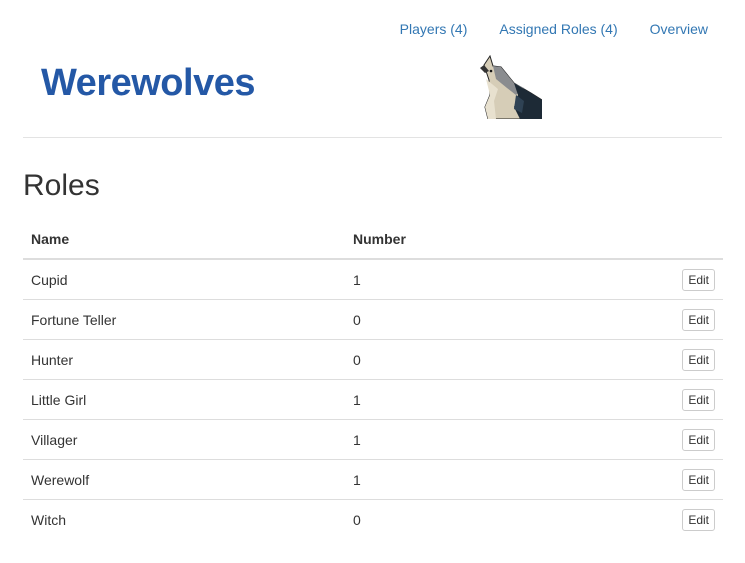  Describe the element at coordinates (184, 240) in the screenshot. I see `column-header-name: Name` at that location.